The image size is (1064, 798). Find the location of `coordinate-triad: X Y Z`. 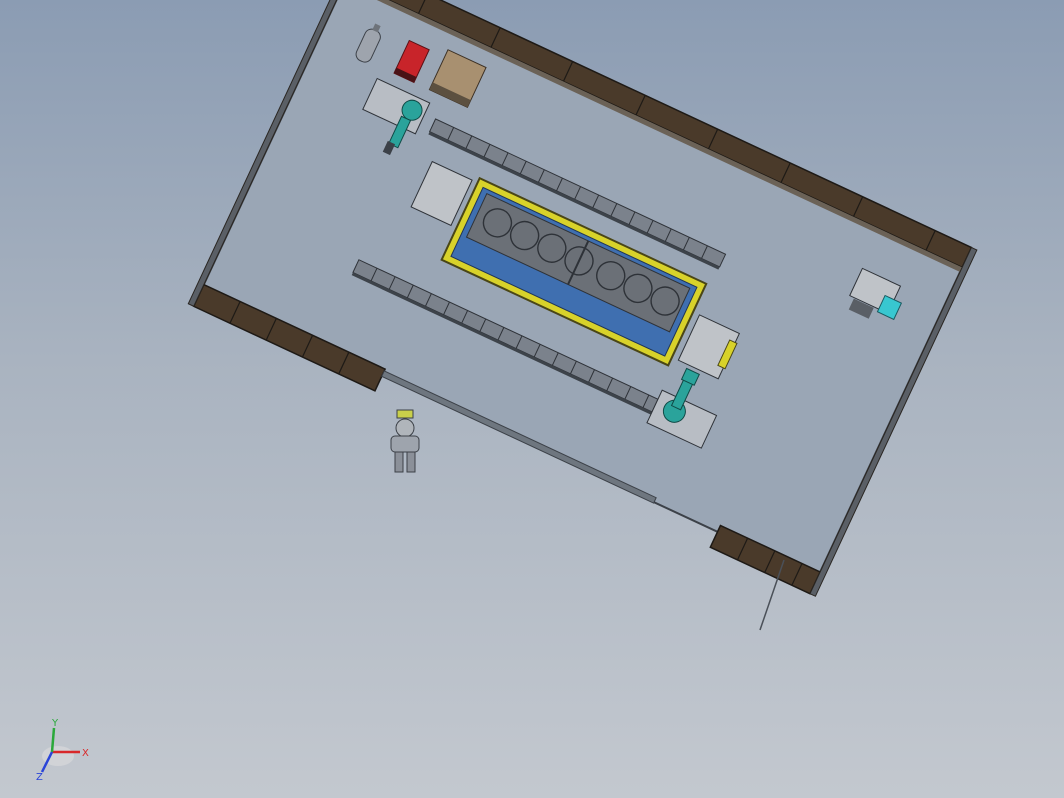

coordinate-triad: X Y Z is located at coordinates (62, 750).